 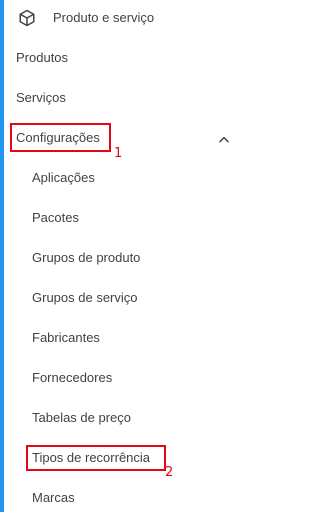 I want to click on menu-header-produto-servico: Produto e serviço, so click(x=121, y=18).